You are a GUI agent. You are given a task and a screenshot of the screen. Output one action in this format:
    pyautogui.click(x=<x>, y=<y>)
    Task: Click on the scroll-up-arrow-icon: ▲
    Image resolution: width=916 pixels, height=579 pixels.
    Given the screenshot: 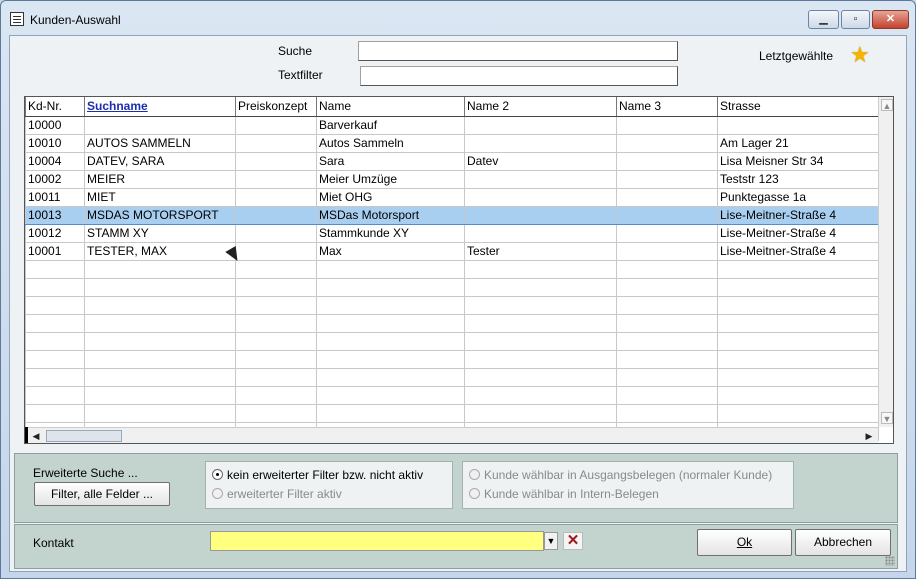 What is the action you would take?
    pyautogui.click(x=887, y=105)
    